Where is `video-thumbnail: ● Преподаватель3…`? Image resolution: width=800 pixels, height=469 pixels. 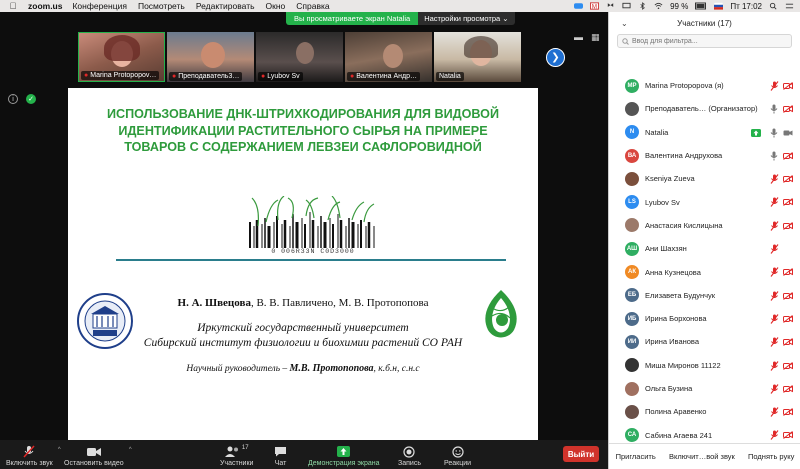
video-thumbnail: ● Преподаватель3… is located at coordinates (210, 57).